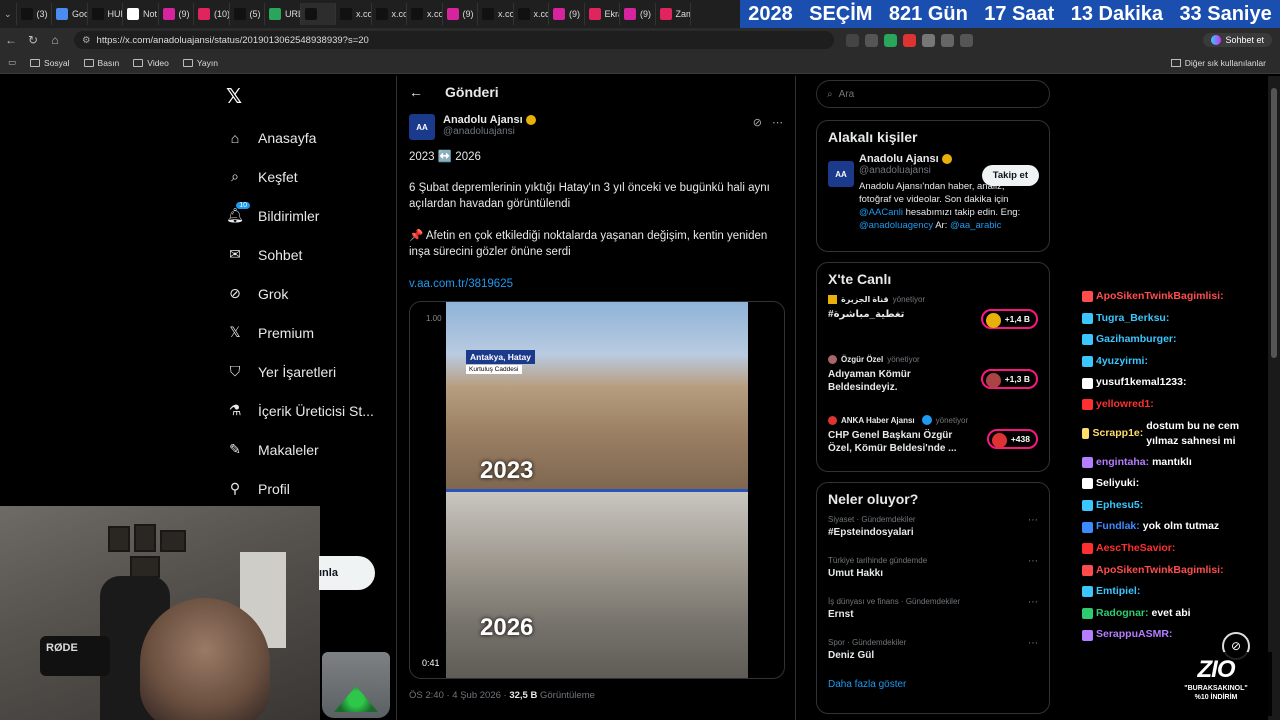 The height and width of the screenshot is (720, 1280). Describe the element at coordinates (1118, 526) in the screenshot. I see `chat-username: Fundlak:` at that location.